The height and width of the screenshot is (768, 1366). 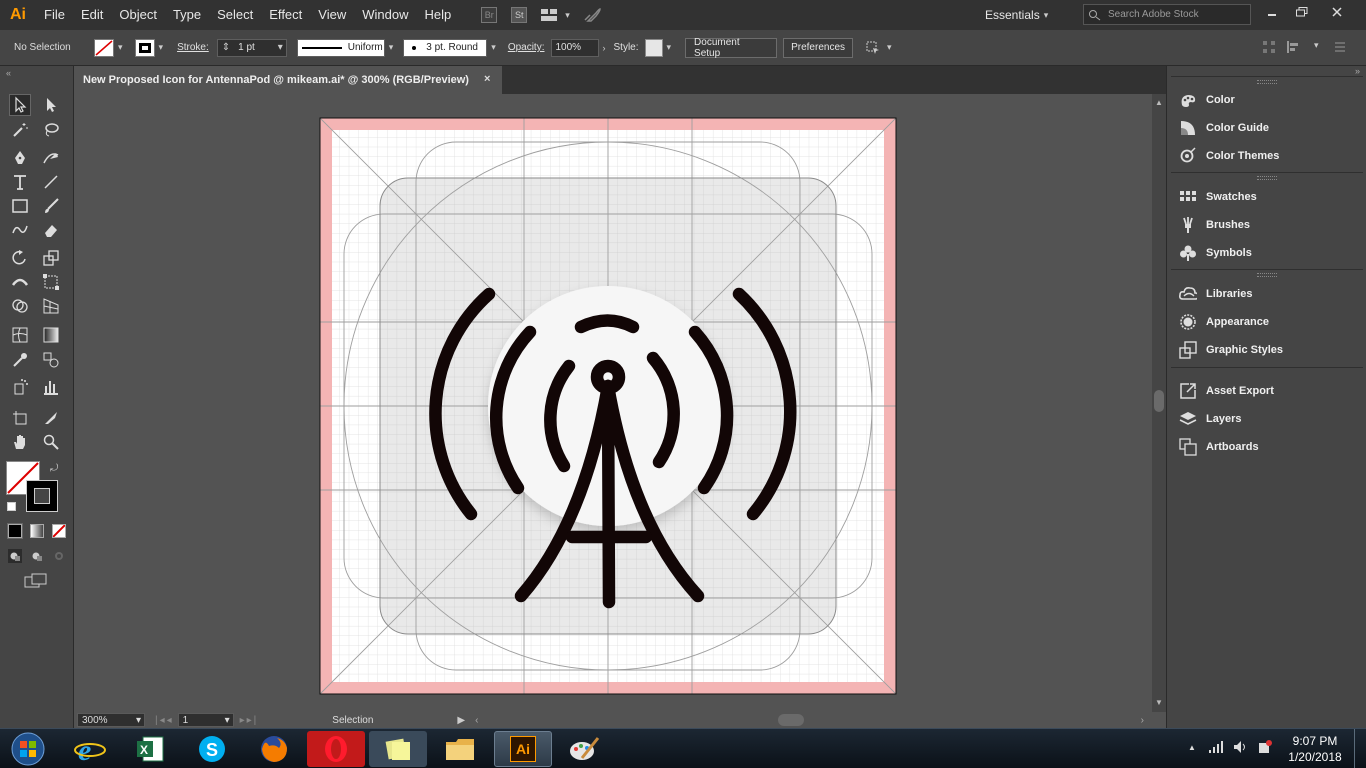 What do you see at coordinates (1167, 14) in the screenshot?
I see `stock-search-input: Search Adobe Stock` at bounding box center [1167, 14].